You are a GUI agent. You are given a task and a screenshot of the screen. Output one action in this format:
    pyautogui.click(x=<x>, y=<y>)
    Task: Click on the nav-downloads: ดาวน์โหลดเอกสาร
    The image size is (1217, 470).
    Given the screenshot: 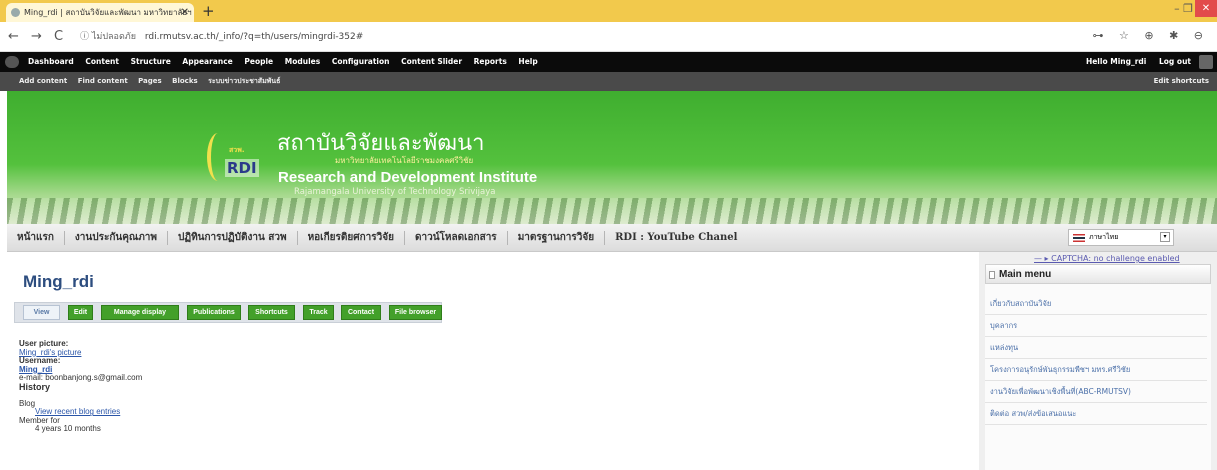 What is the action you would take?
    pyautogui.click(x=456, y=238)
    